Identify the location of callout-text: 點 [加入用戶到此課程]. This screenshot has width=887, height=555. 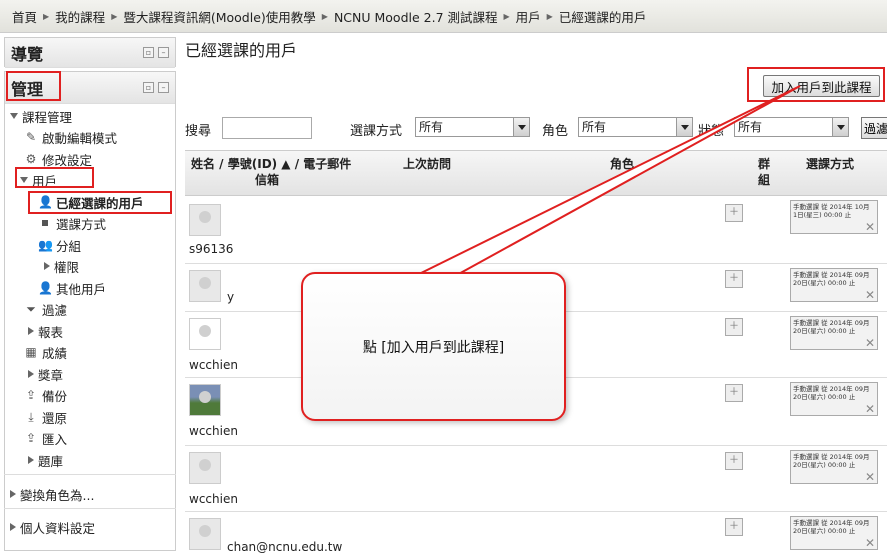
(433, 347).